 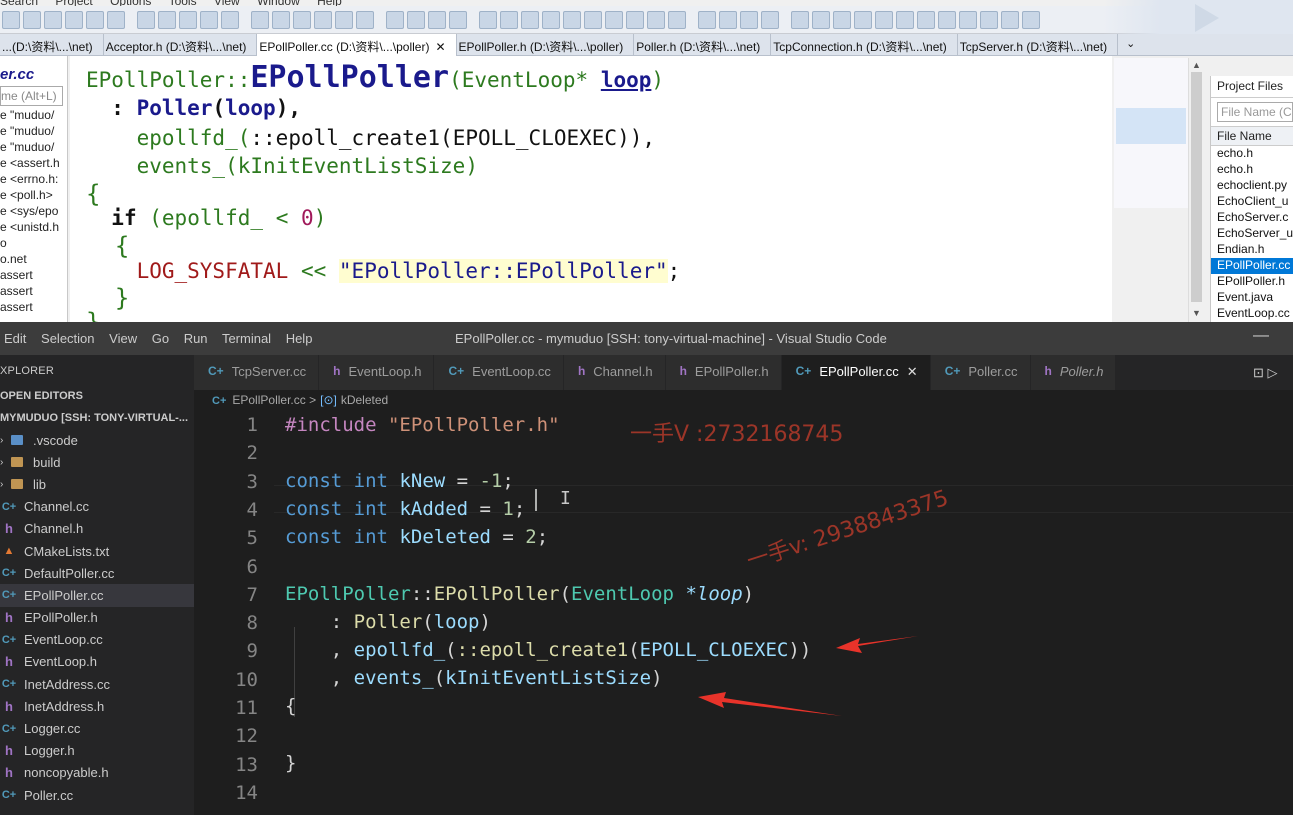 What do you see at coordinates (546, 45) in the screenshot?
I see `si-file-tab: EPollPoller.h (D:\资料\...\poller)` at bounding box center [546, 45].